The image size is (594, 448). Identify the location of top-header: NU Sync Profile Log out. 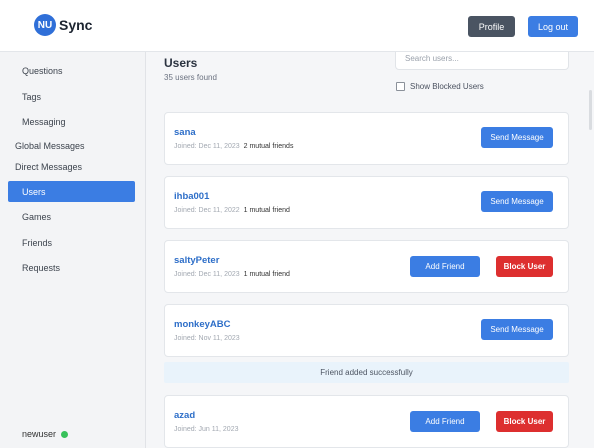
(297, 26).